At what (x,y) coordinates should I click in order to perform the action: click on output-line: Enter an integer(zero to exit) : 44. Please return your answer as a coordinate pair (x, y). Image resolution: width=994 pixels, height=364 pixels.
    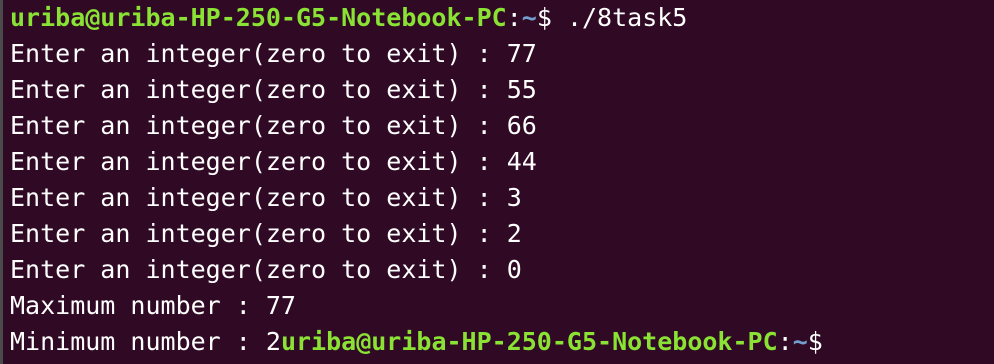
    Looking at the image, I should click on (273, 161).